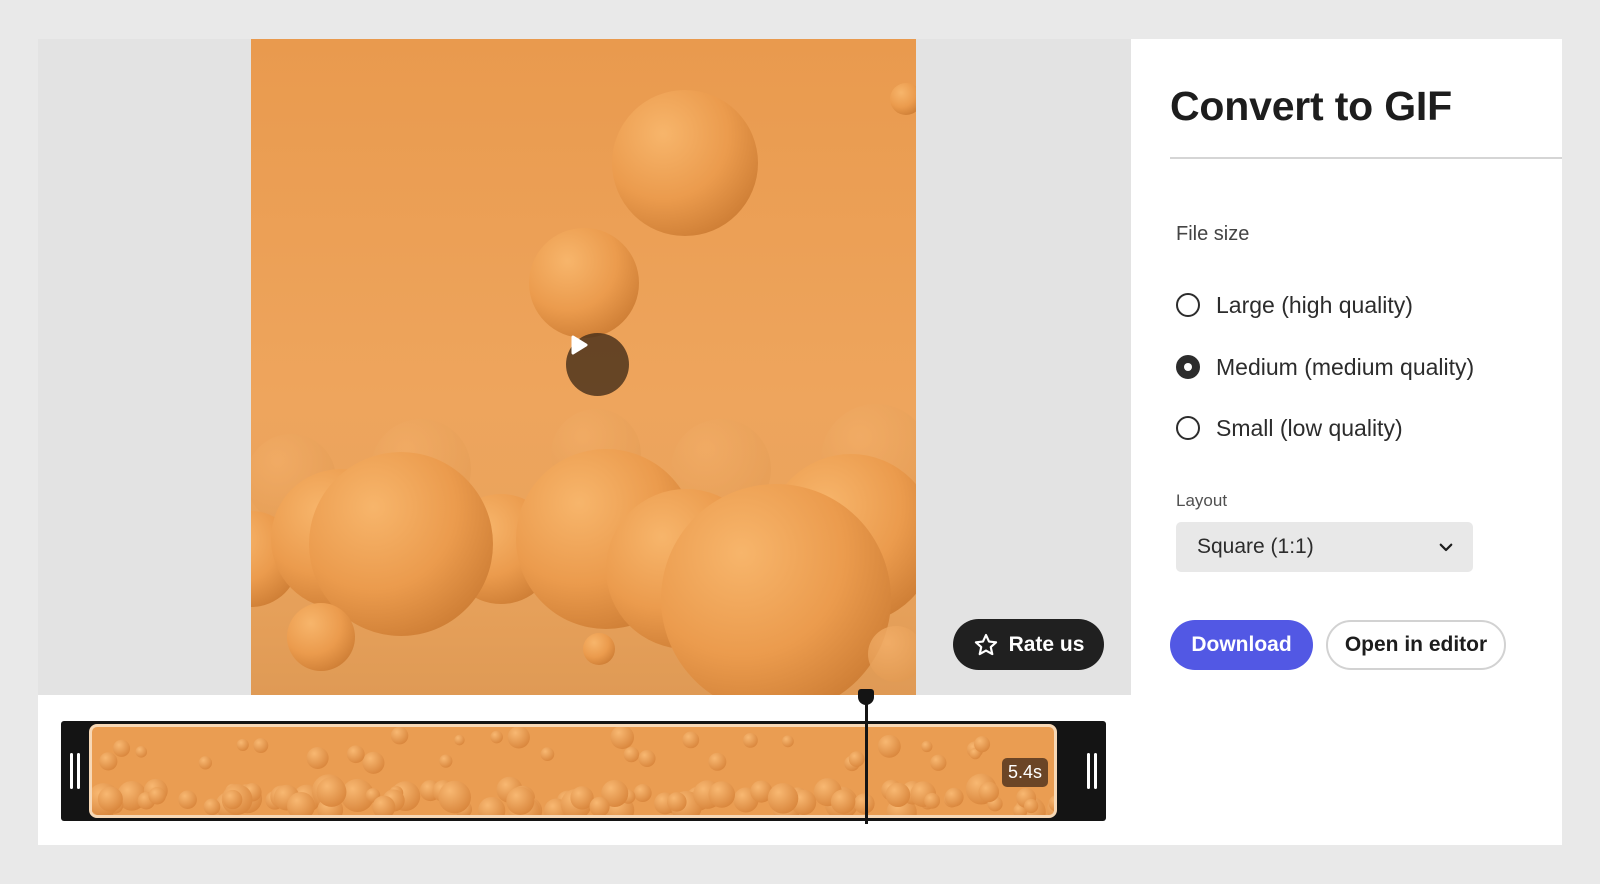  Describe the element at coordinates (1024, 772) in the screenshot. I see `duration-badge: 5.4s` at that location.